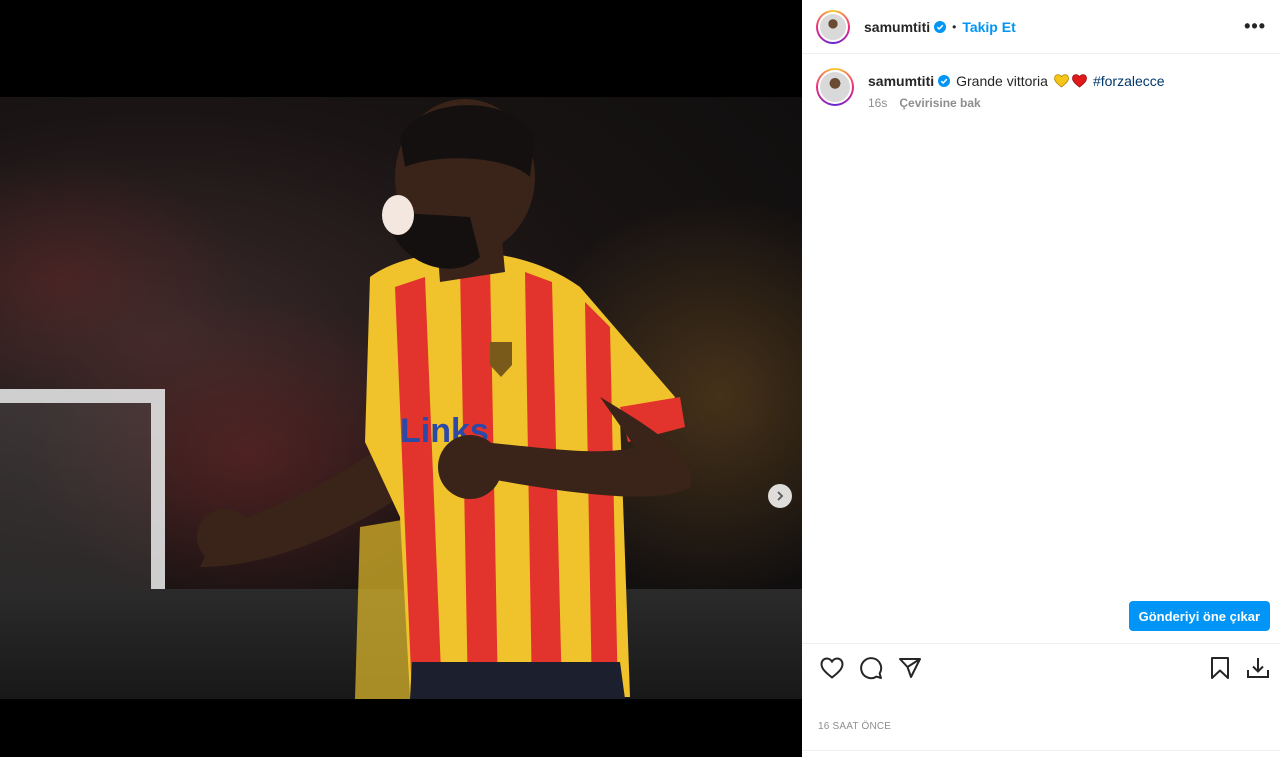 The image size is (1280, 757). I want to click on boost-post-button: Gönderiyi öne çıkar, so click(1199, 616).